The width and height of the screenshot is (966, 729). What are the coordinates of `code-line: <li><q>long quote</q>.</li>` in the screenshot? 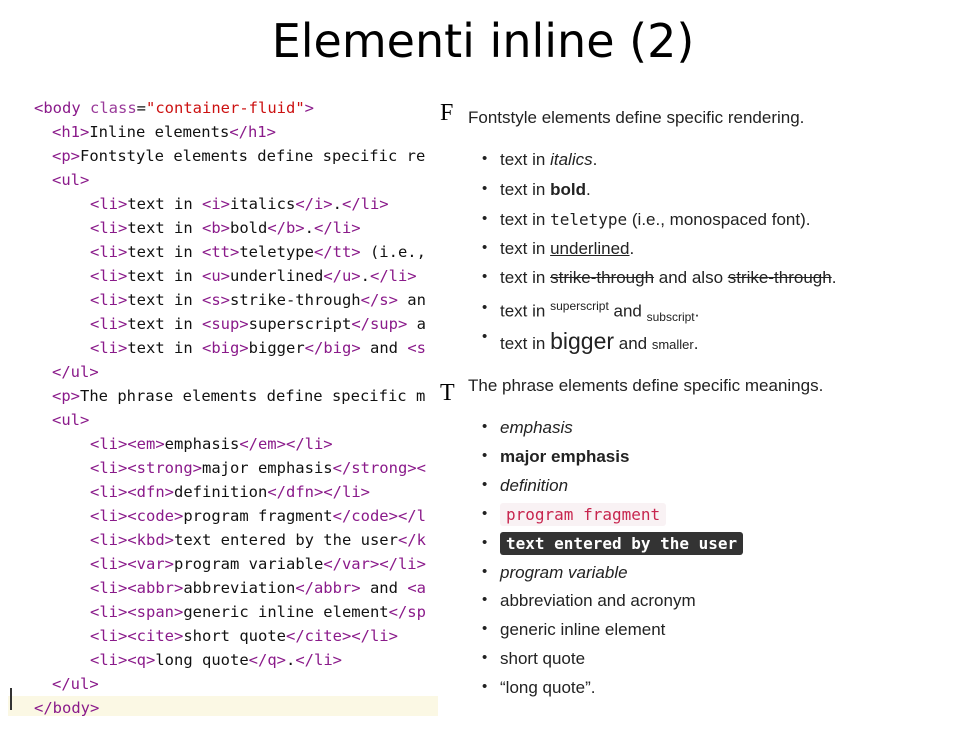 It's located at (216, 660).